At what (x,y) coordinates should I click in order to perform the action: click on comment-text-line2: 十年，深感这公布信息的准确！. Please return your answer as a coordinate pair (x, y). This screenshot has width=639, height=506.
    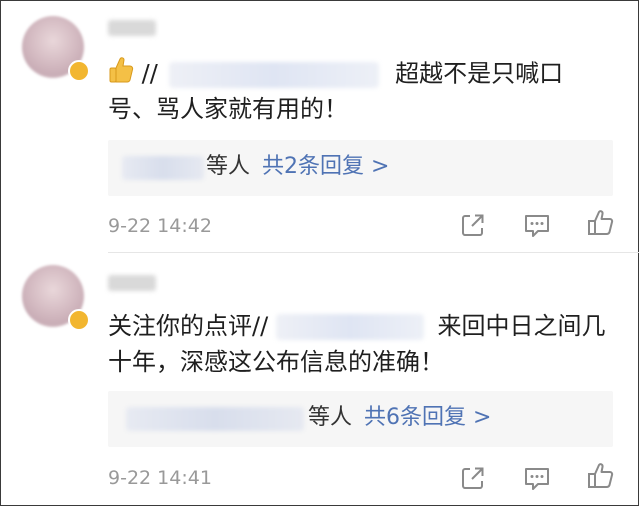
    Looking at the image, I should click on (276, 362).